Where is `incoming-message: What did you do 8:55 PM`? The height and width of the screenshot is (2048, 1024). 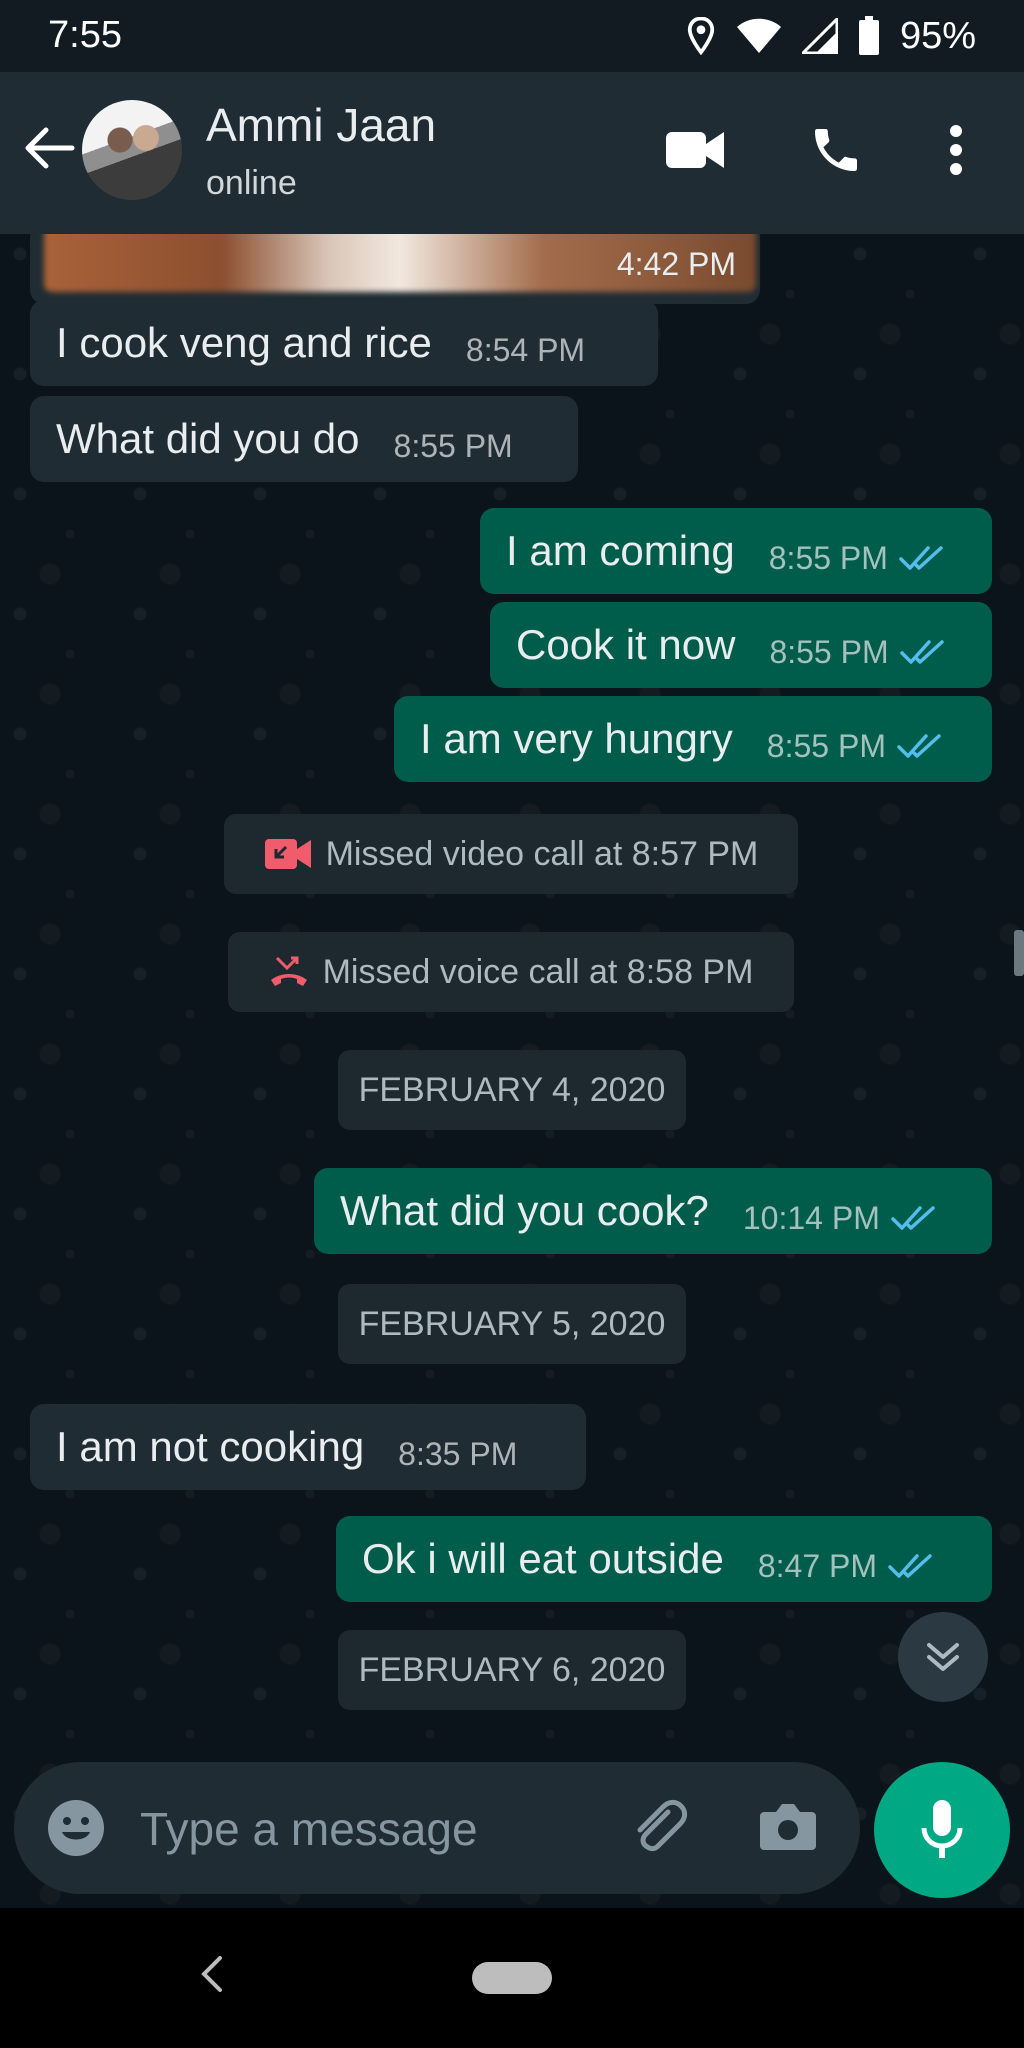 incoming-message: What did you do 8:55 PM is located at coordinates (304, 439).